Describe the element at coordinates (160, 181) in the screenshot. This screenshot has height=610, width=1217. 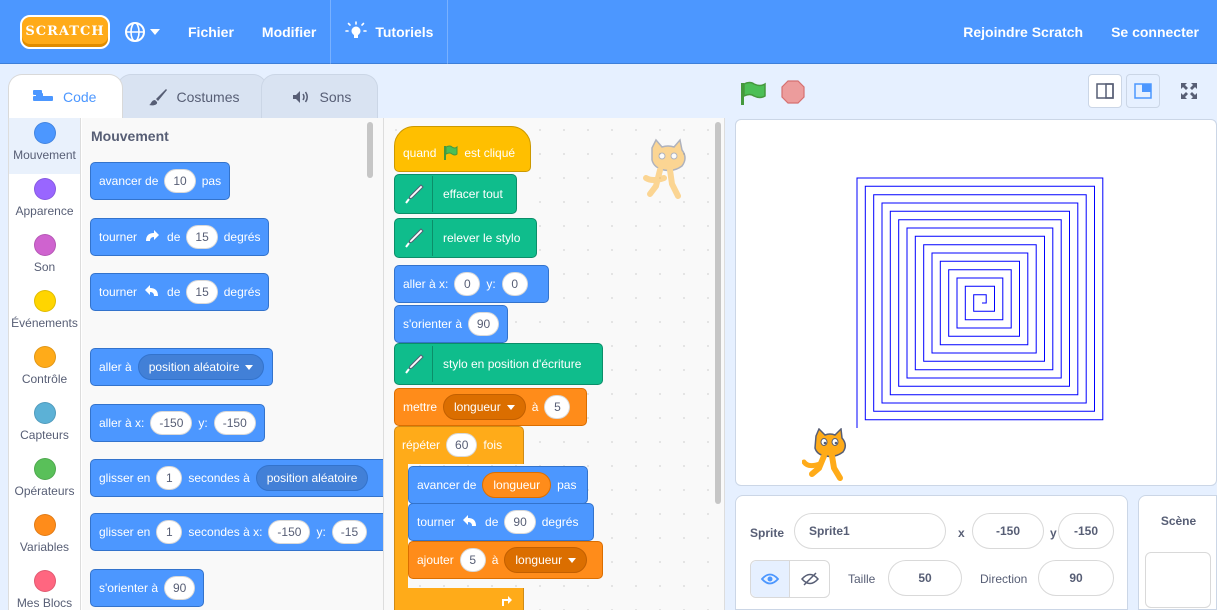
I see `move-steps-block: avancer de 10 pas` at that location.